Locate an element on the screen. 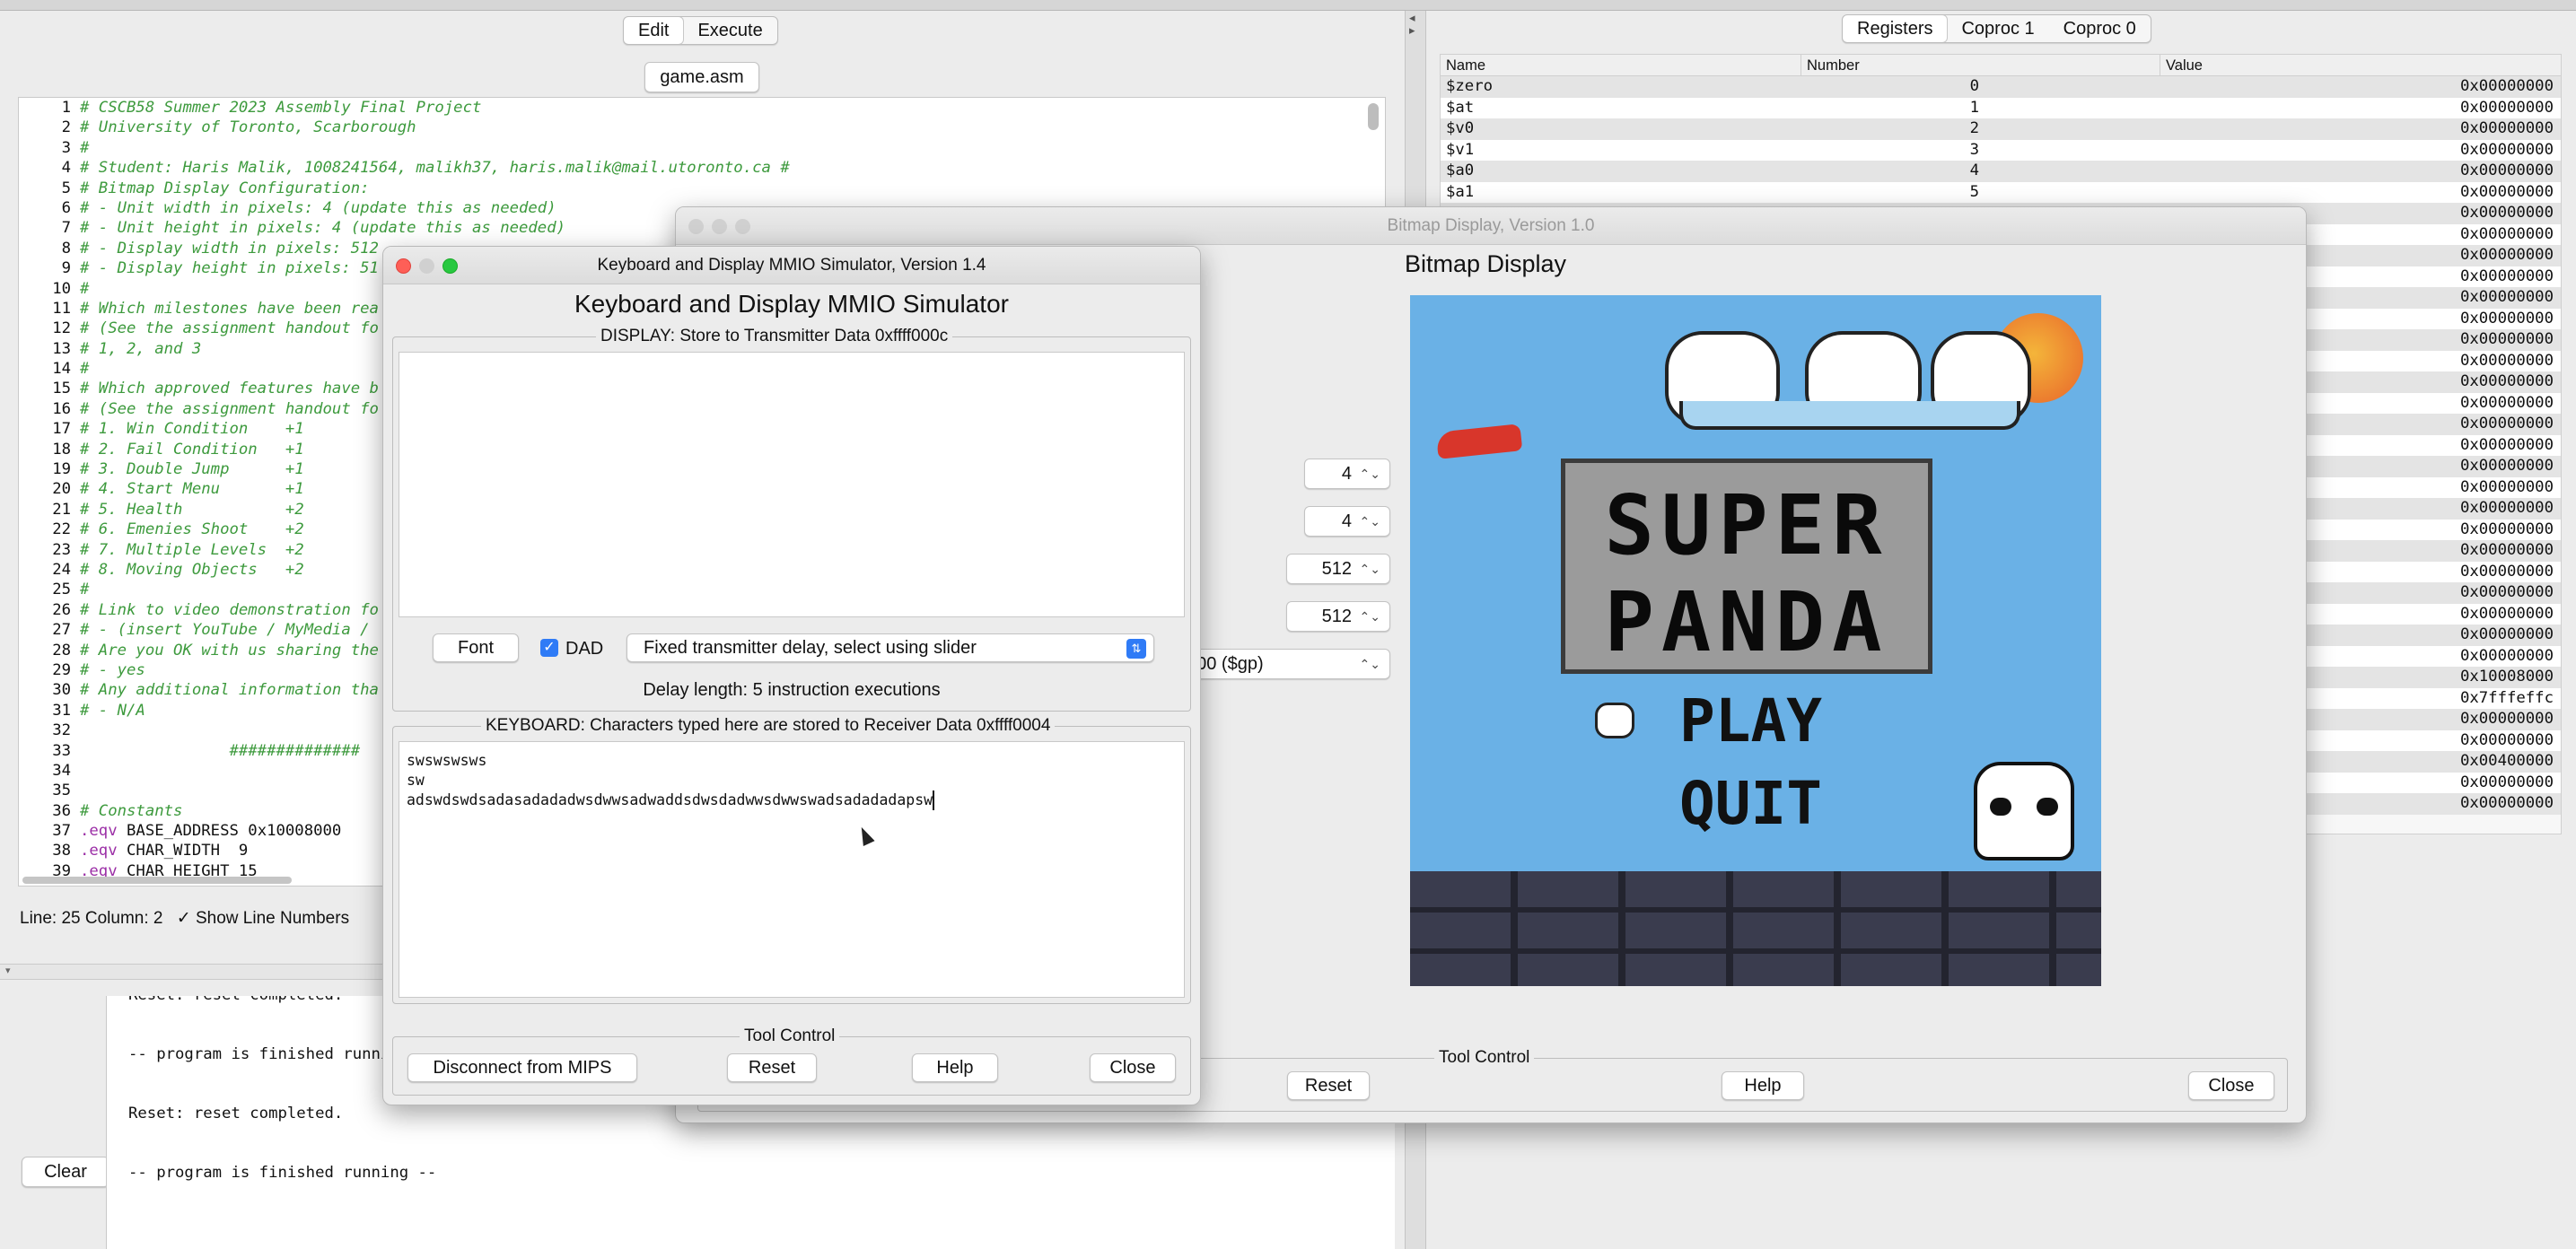 The image size is (2576, 1249). panda-icon is located at coordinates (2024, 811).